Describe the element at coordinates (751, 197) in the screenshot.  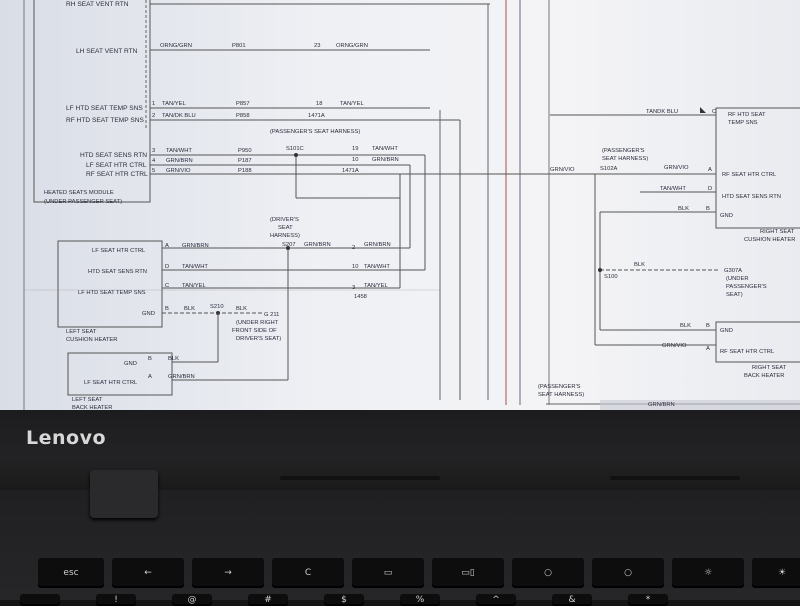
I see `svg-text: HTD SEAT SENS RTN` at that location.